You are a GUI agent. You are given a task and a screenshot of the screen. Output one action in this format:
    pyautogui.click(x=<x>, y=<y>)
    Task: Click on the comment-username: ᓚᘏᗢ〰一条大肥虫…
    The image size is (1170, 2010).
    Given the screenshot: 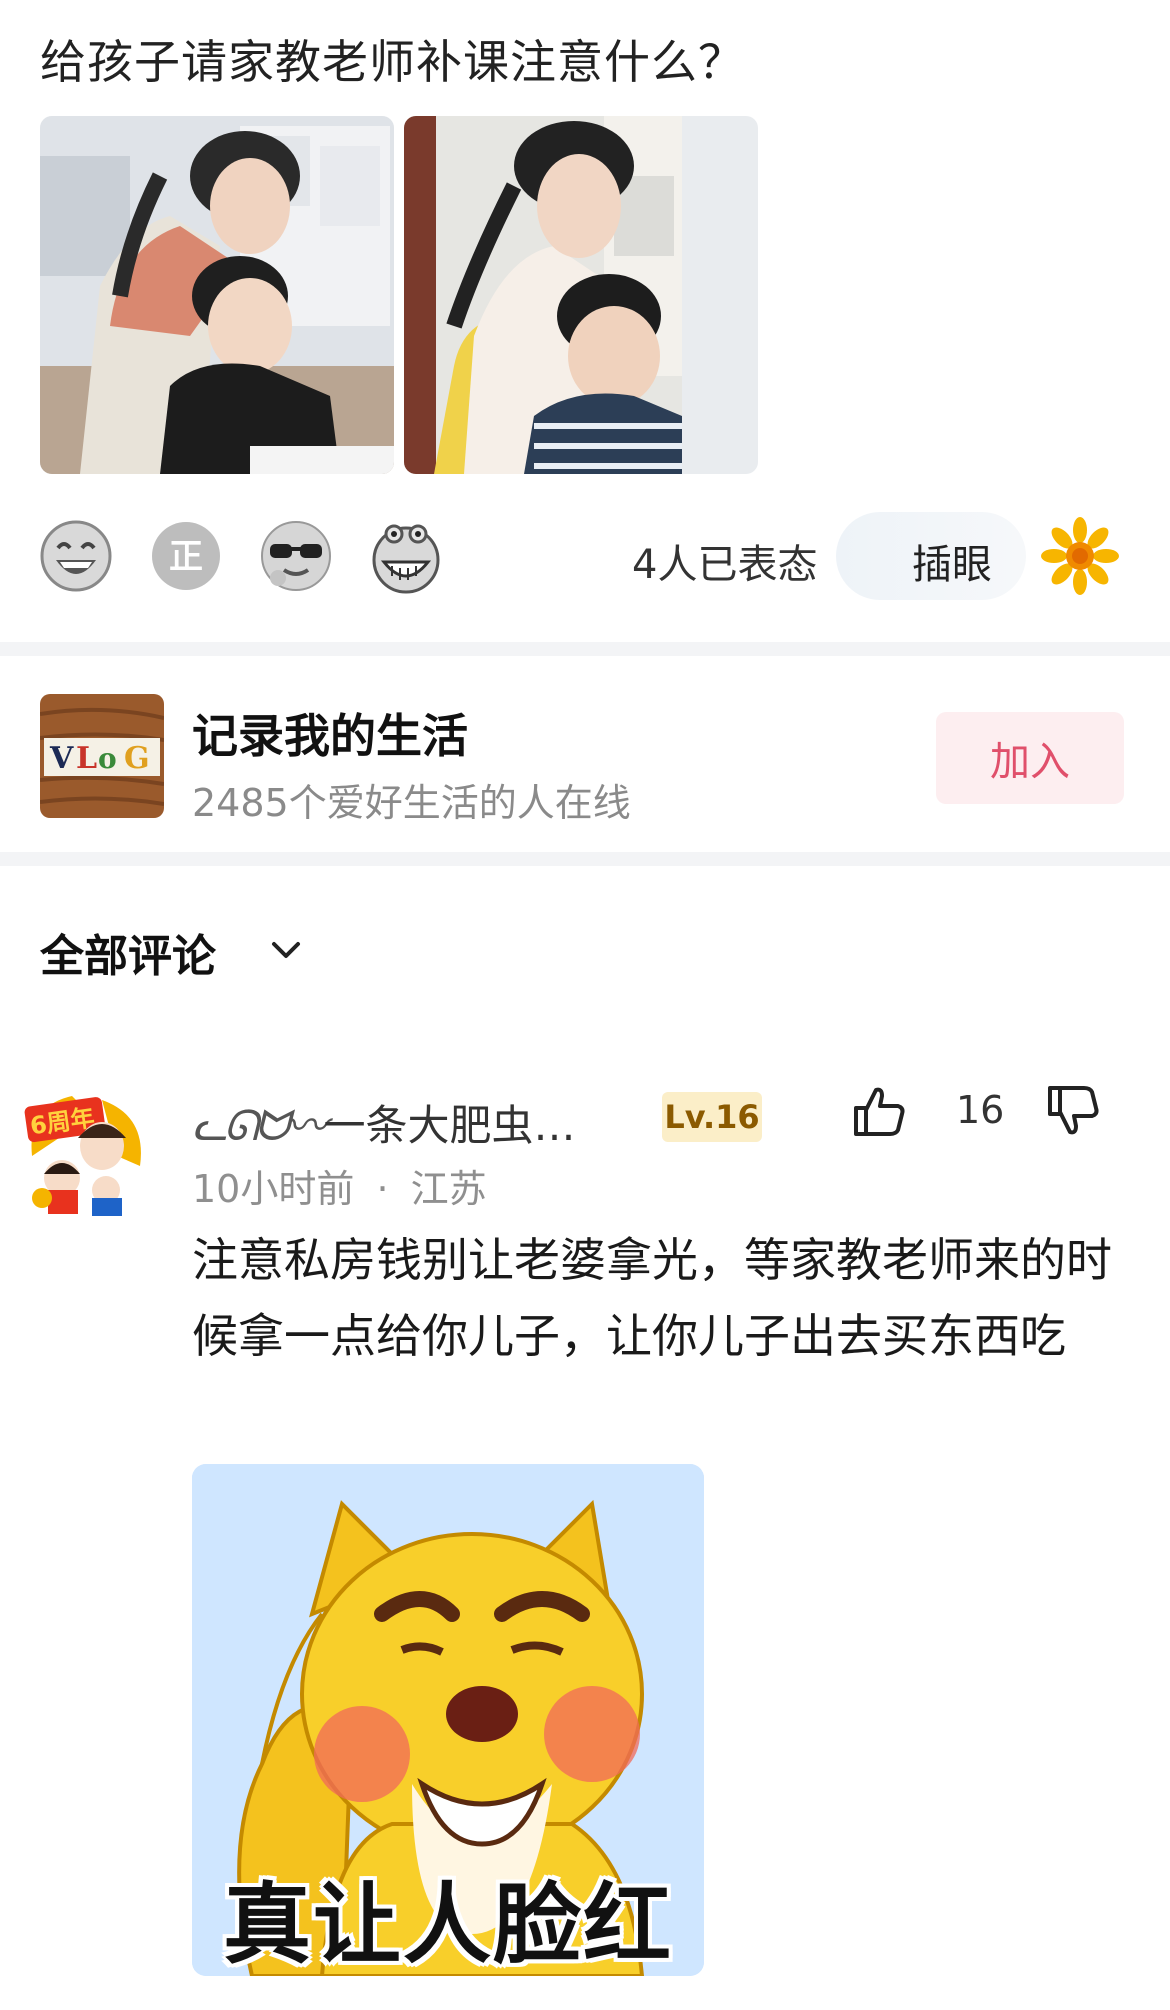 What is the action you would take?
    pyautogui.click(x=412, y=1122)
    